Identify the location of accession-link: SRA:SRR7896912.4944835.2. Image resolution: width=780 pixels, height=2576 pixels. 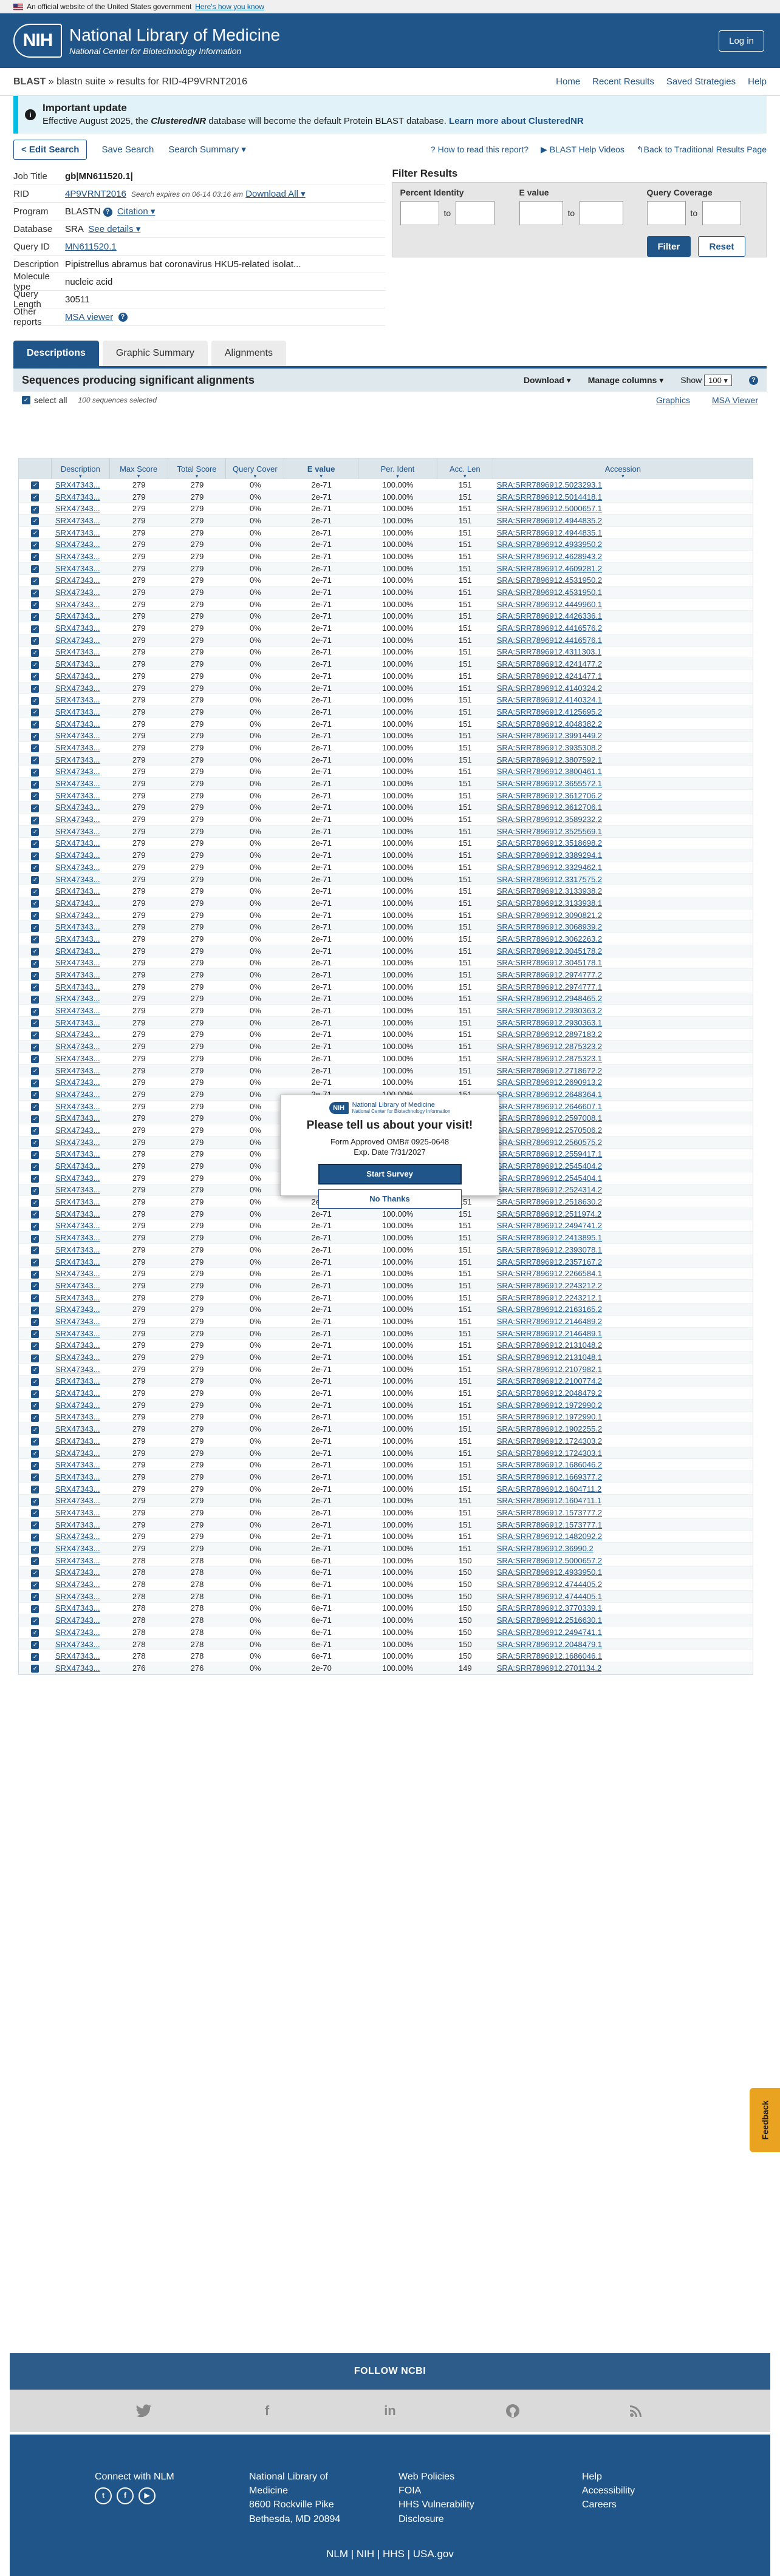
(623, 520).